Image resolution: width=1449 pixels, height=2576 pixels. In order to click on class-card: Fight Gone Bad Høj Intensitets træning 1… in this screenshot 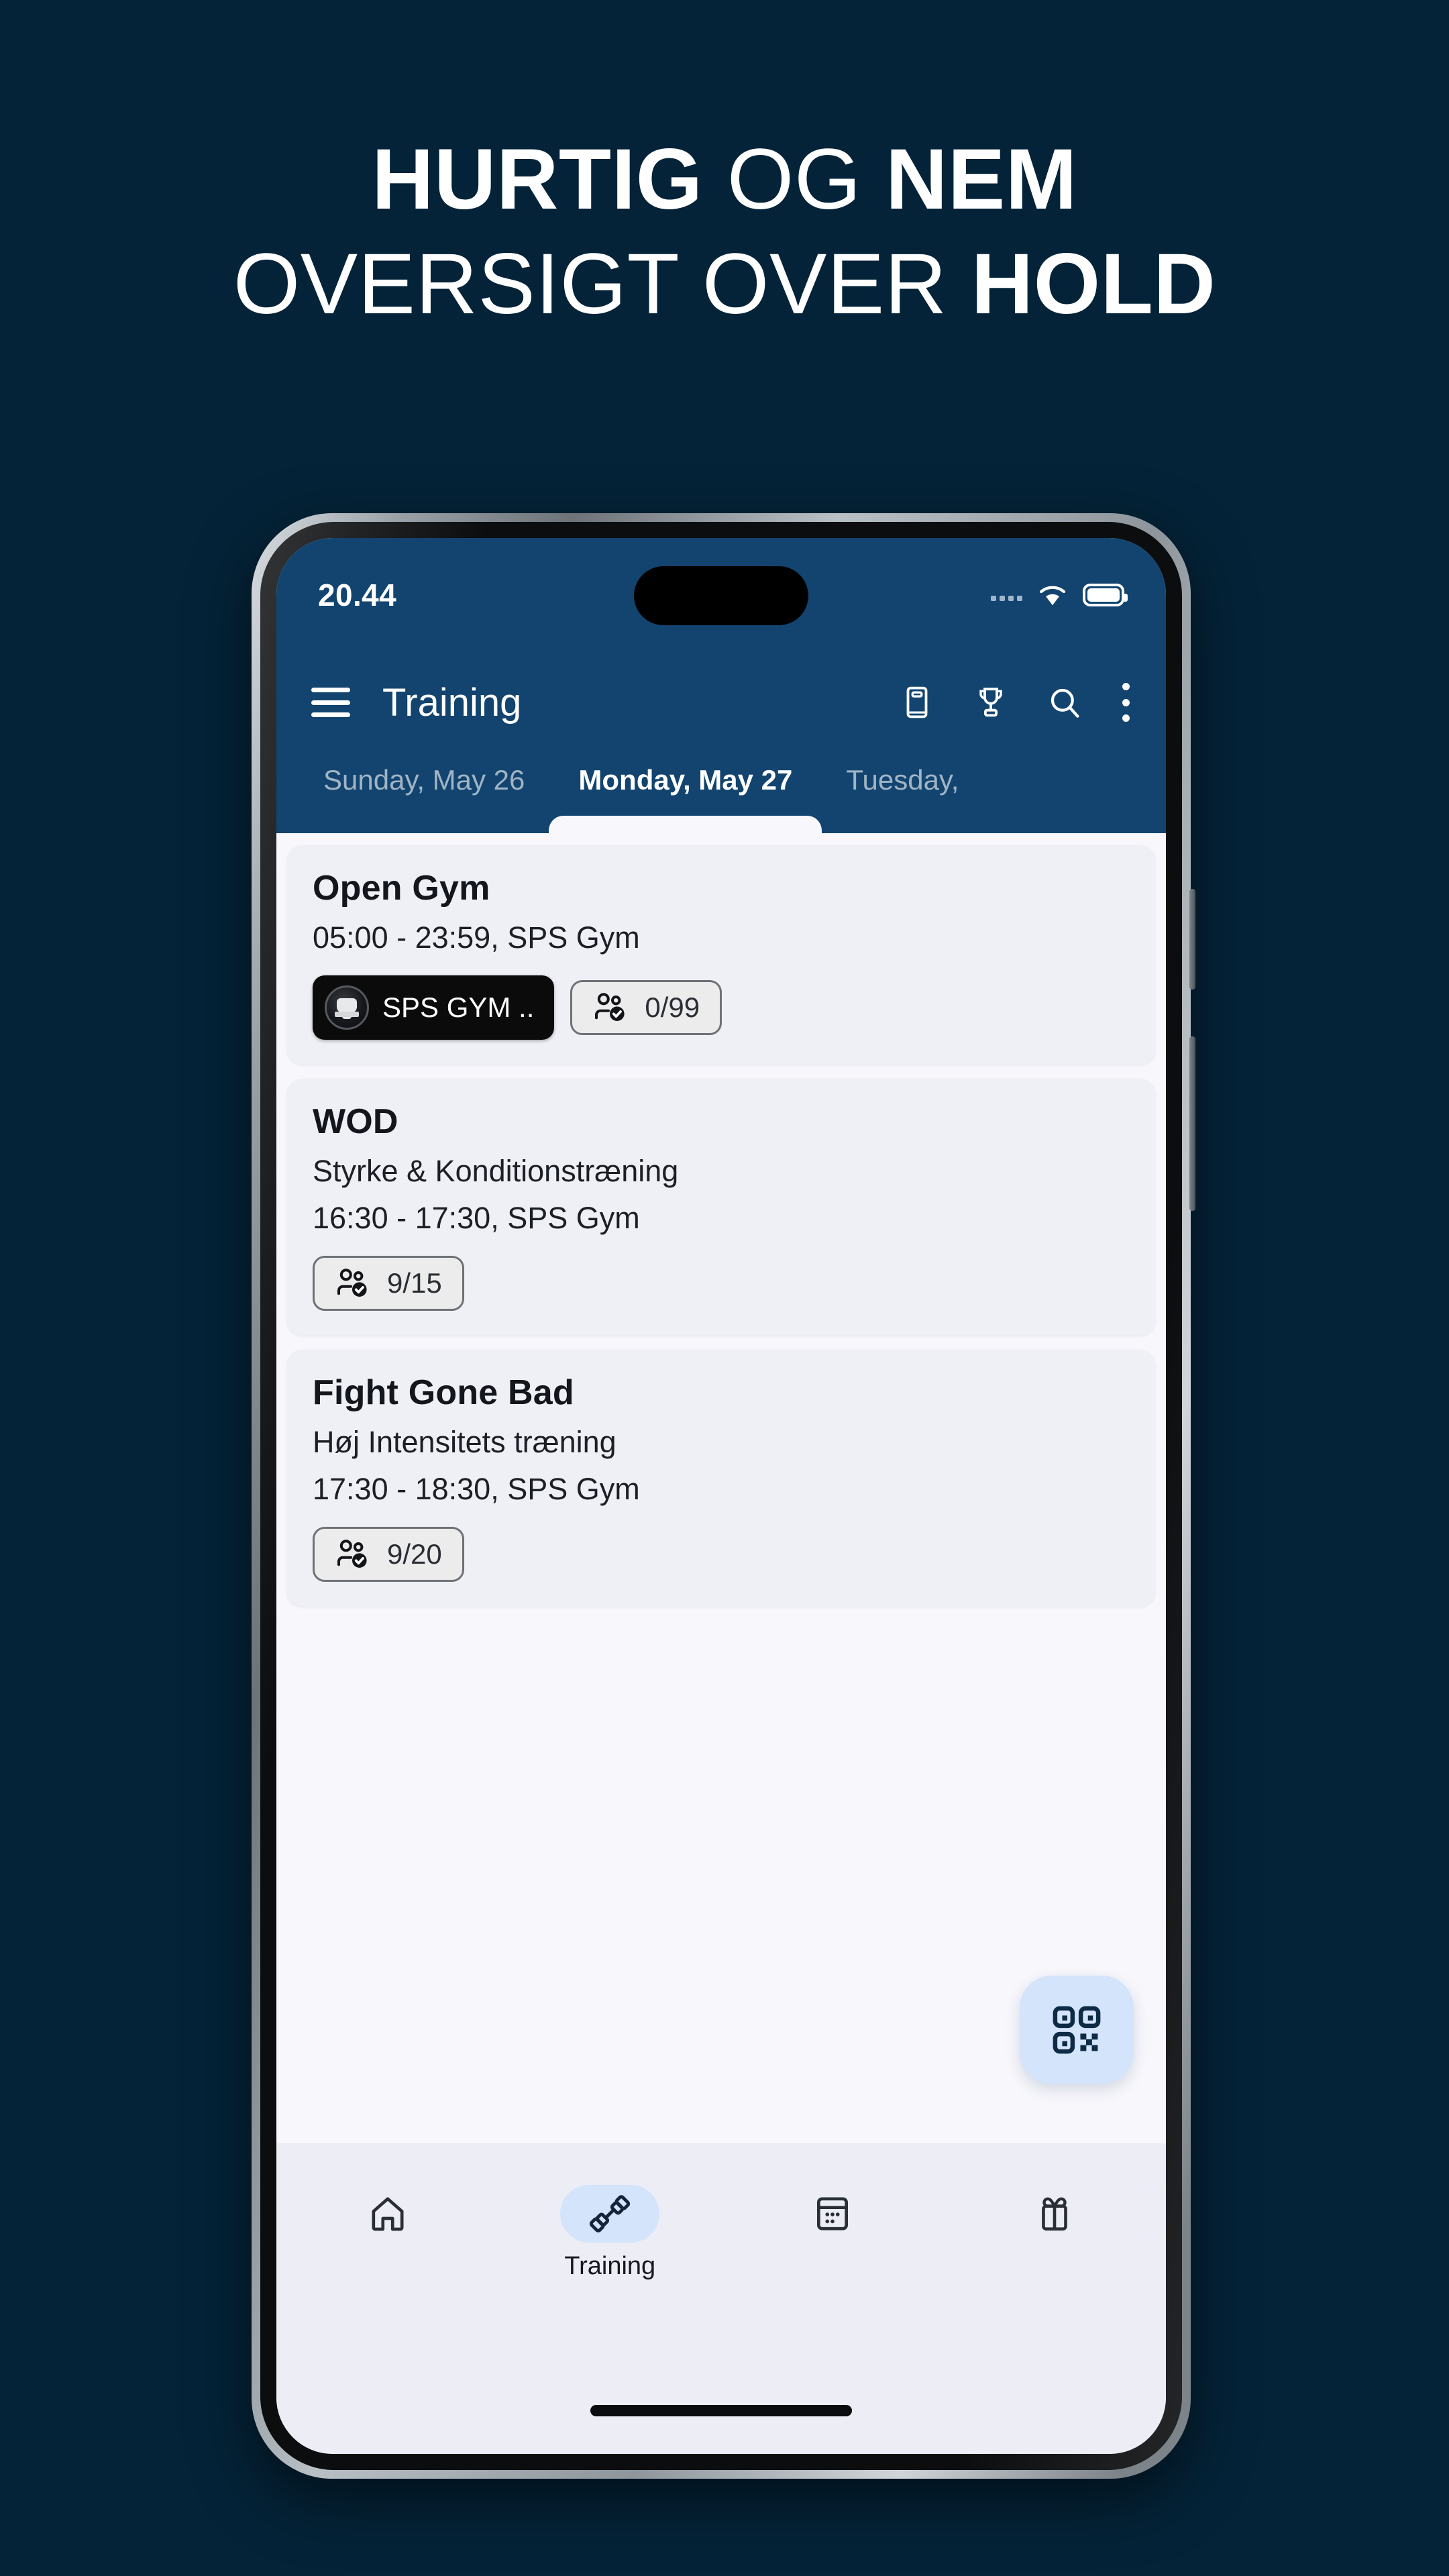, I will do `click(721, 1478)`.